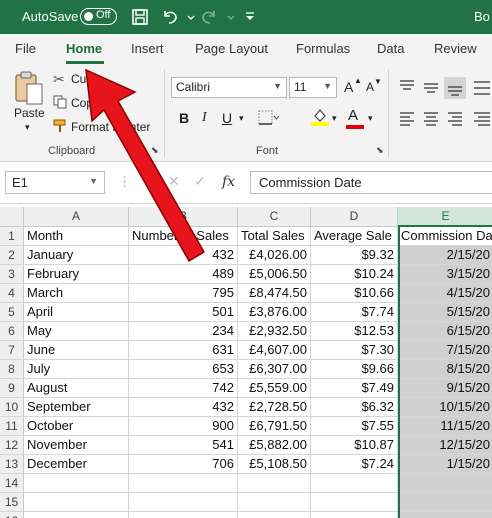 This screenshot has height=518, width=492. Describe the element at coordinates (445, 217) in the screenshot. I see `column-header-e: E` at that location.